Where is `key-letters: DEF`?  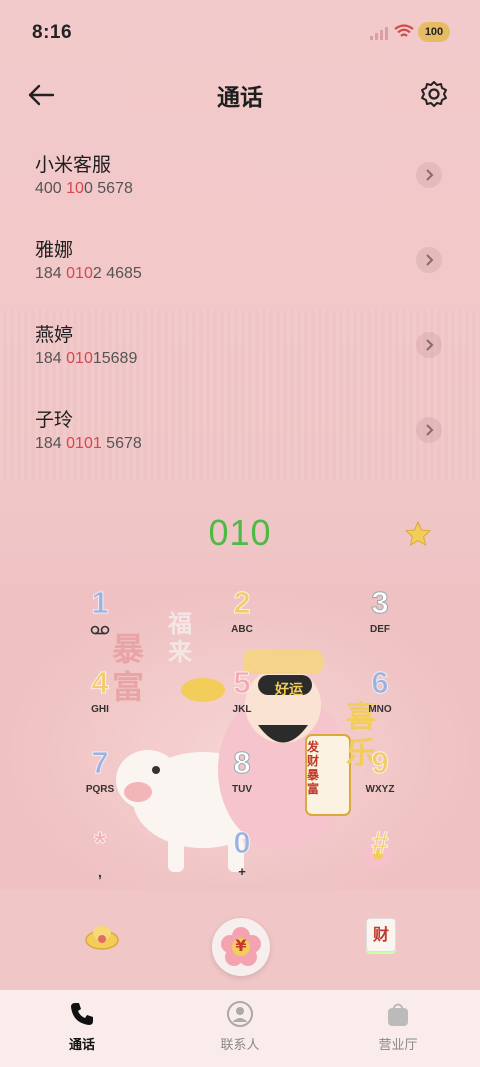
key-letters: DEF is located at coordinates (380, 629).